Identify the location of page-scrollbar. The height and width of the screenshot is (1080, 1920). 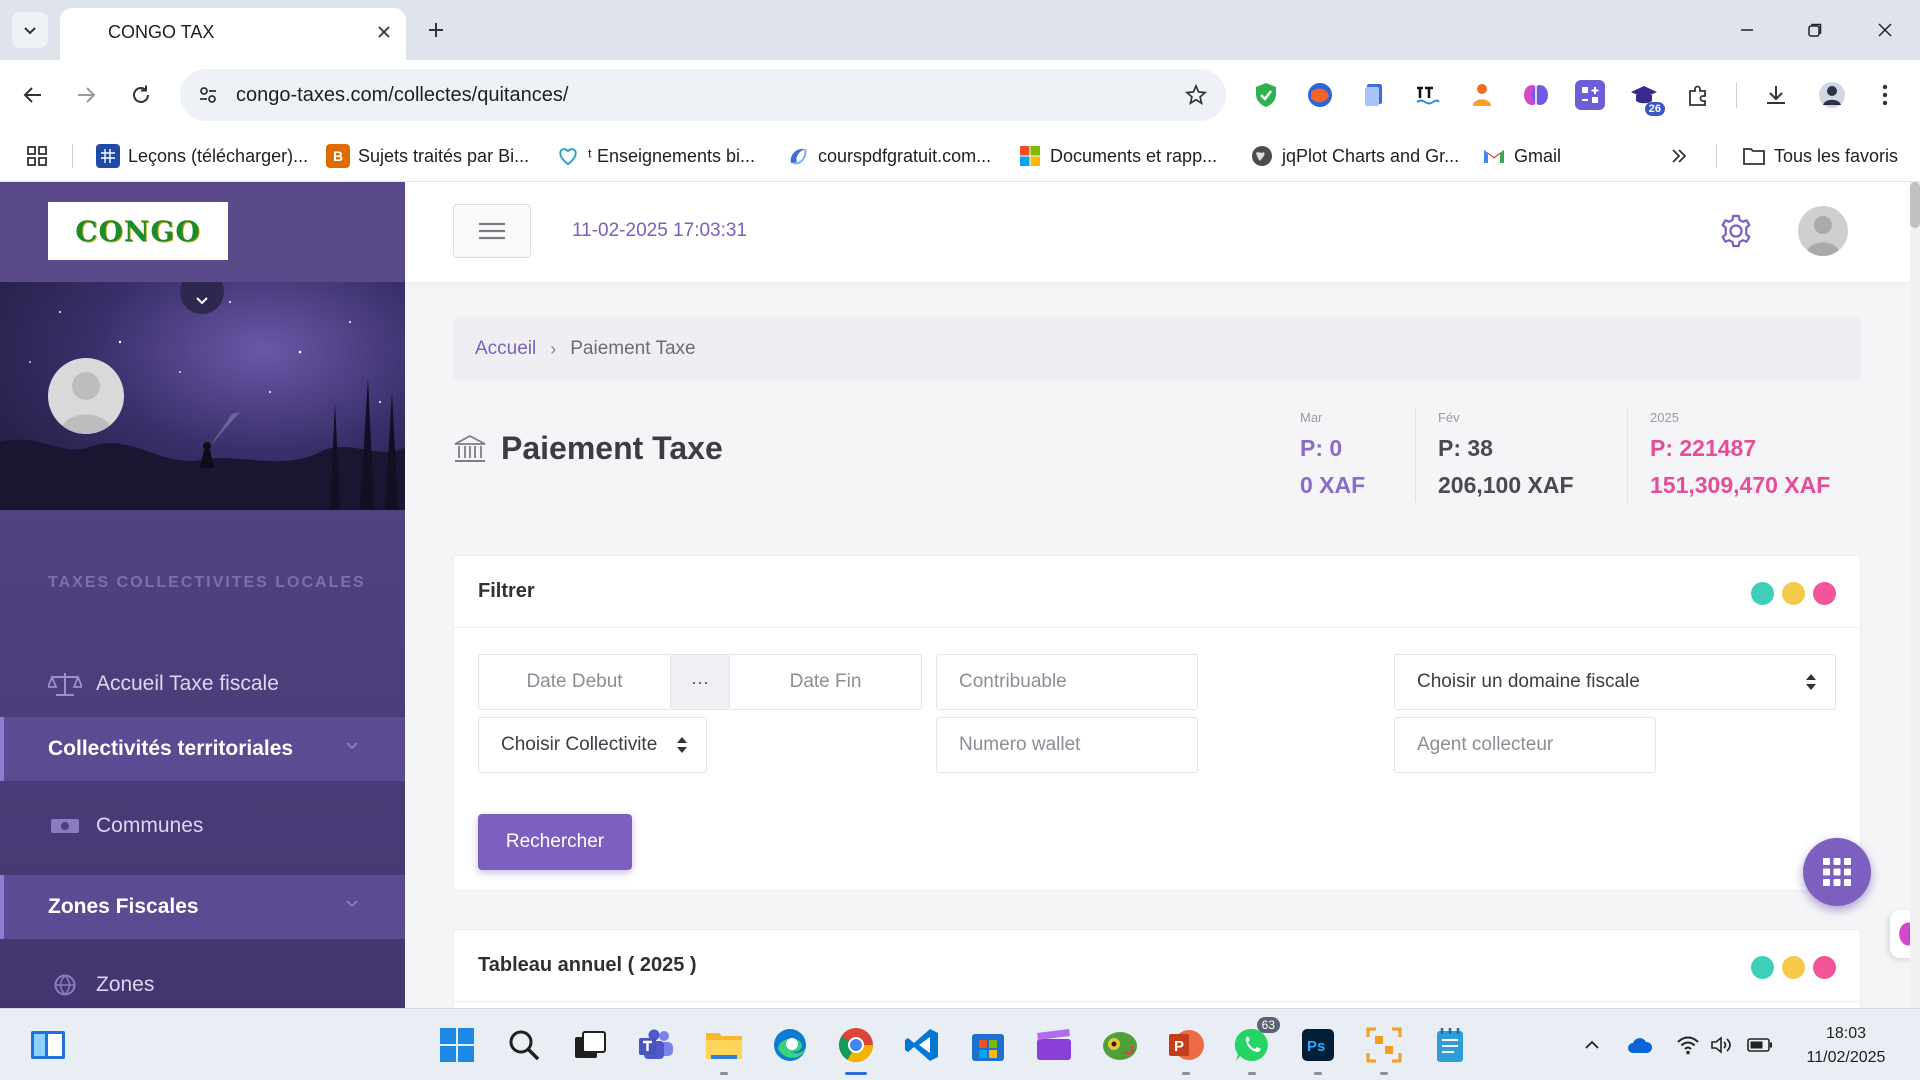
(1915, 595).